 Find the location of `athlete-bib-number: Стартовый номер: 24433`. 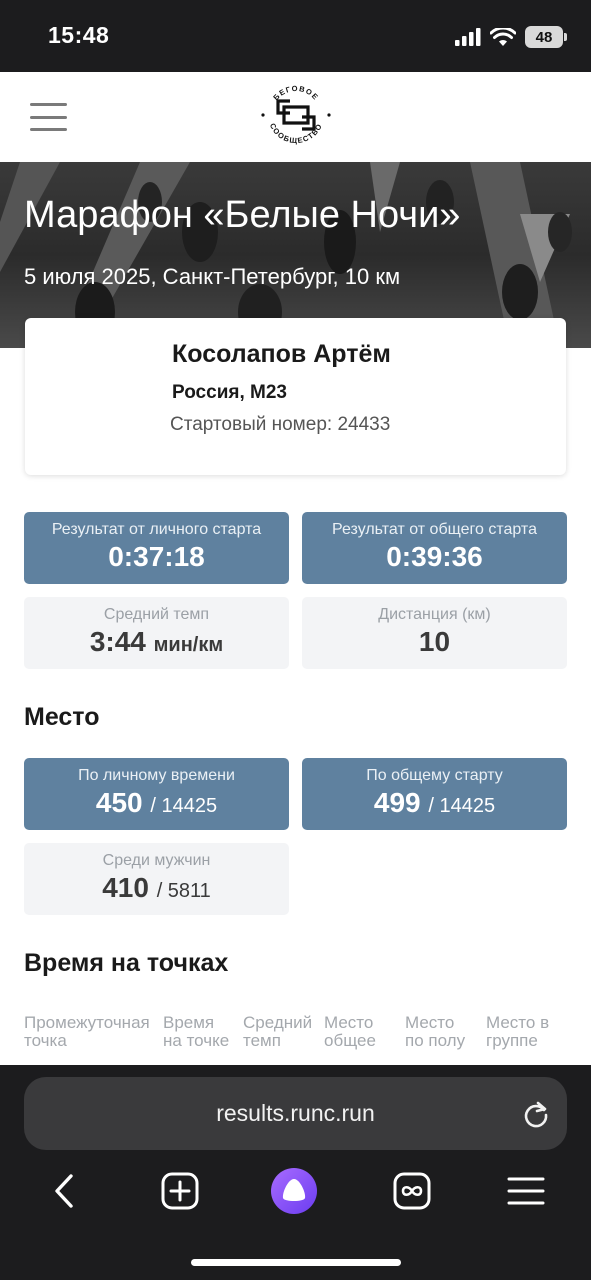

athlete-bib-number: Стартовый номер: 24433 is located at coordinates (280, 424).